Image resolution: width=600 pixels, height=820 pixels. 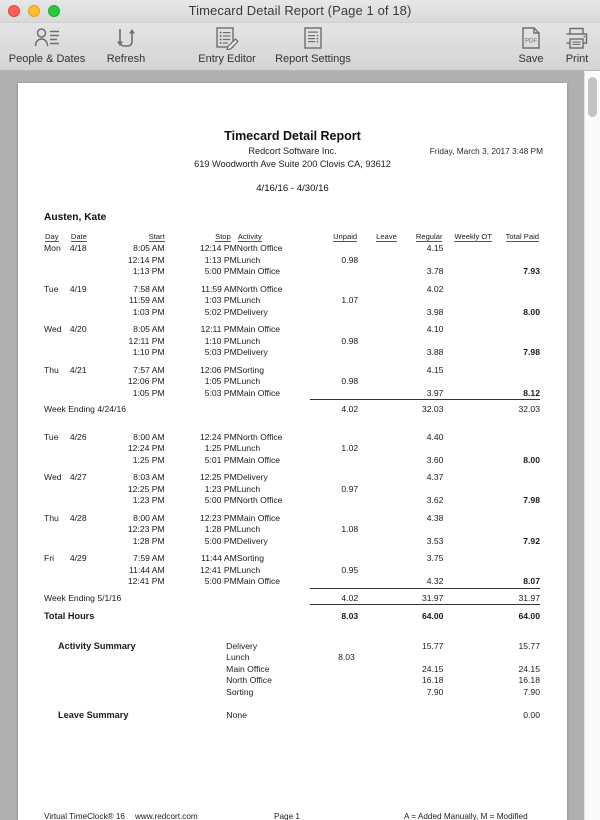 I want to click on cell-start: 8:00 AM, so click(x=149, y=517).